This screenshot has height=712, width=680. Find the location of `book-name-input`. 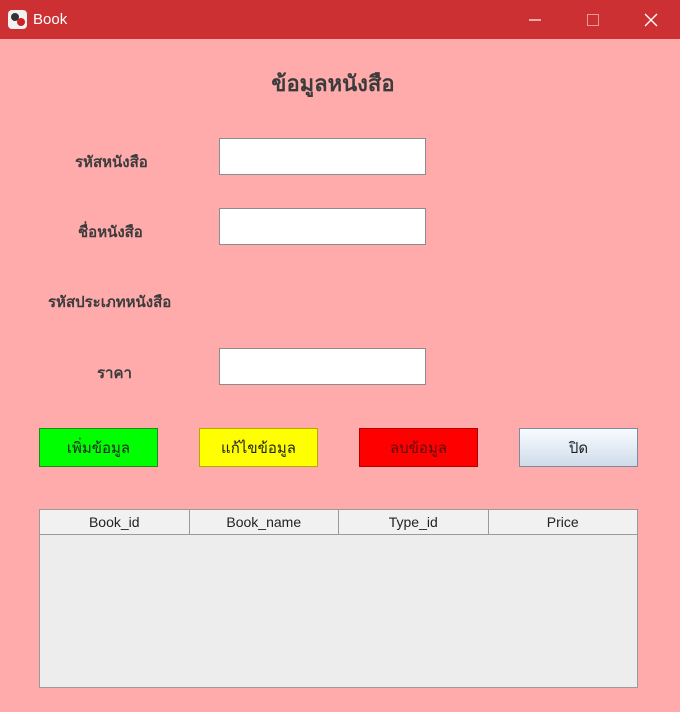

book-name-input is located at coordinates (322, 226).